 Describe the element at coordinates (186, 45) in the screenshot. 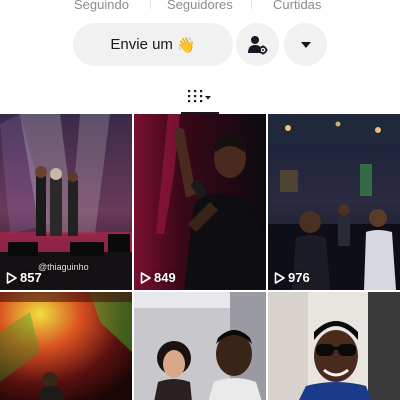

I see `wave-emoji: 👋` at that location.